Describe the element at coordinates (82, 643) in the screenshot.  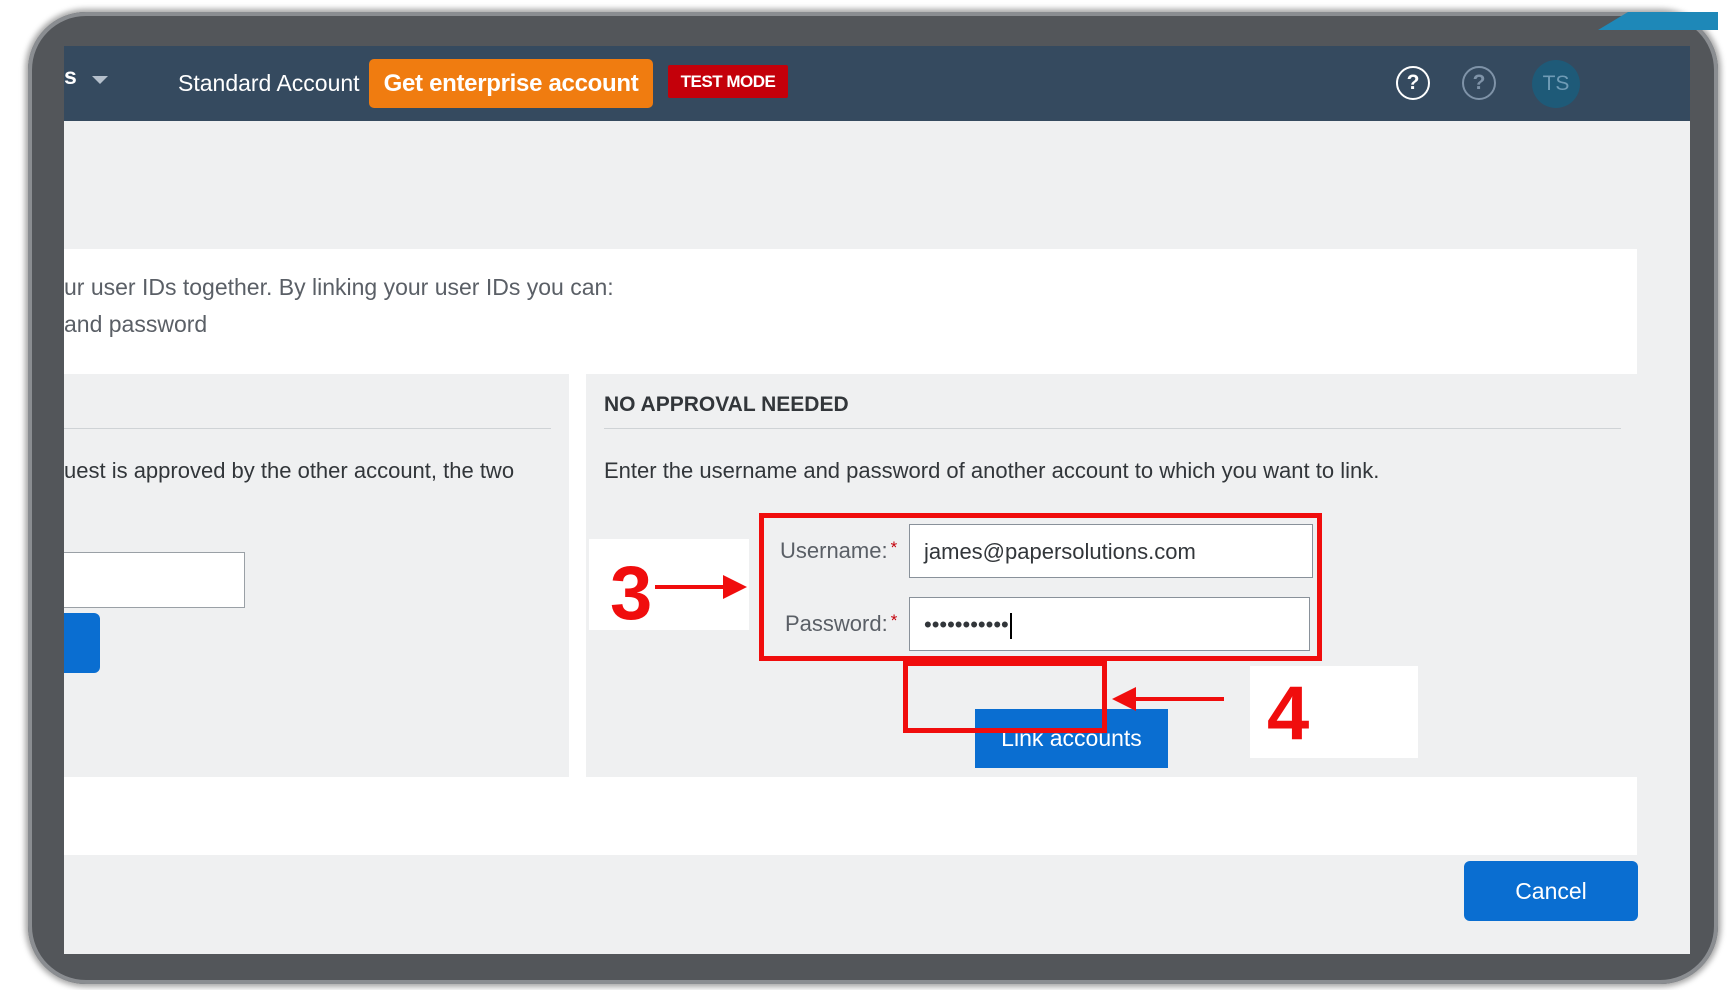
I see `send-request-button` at that location.